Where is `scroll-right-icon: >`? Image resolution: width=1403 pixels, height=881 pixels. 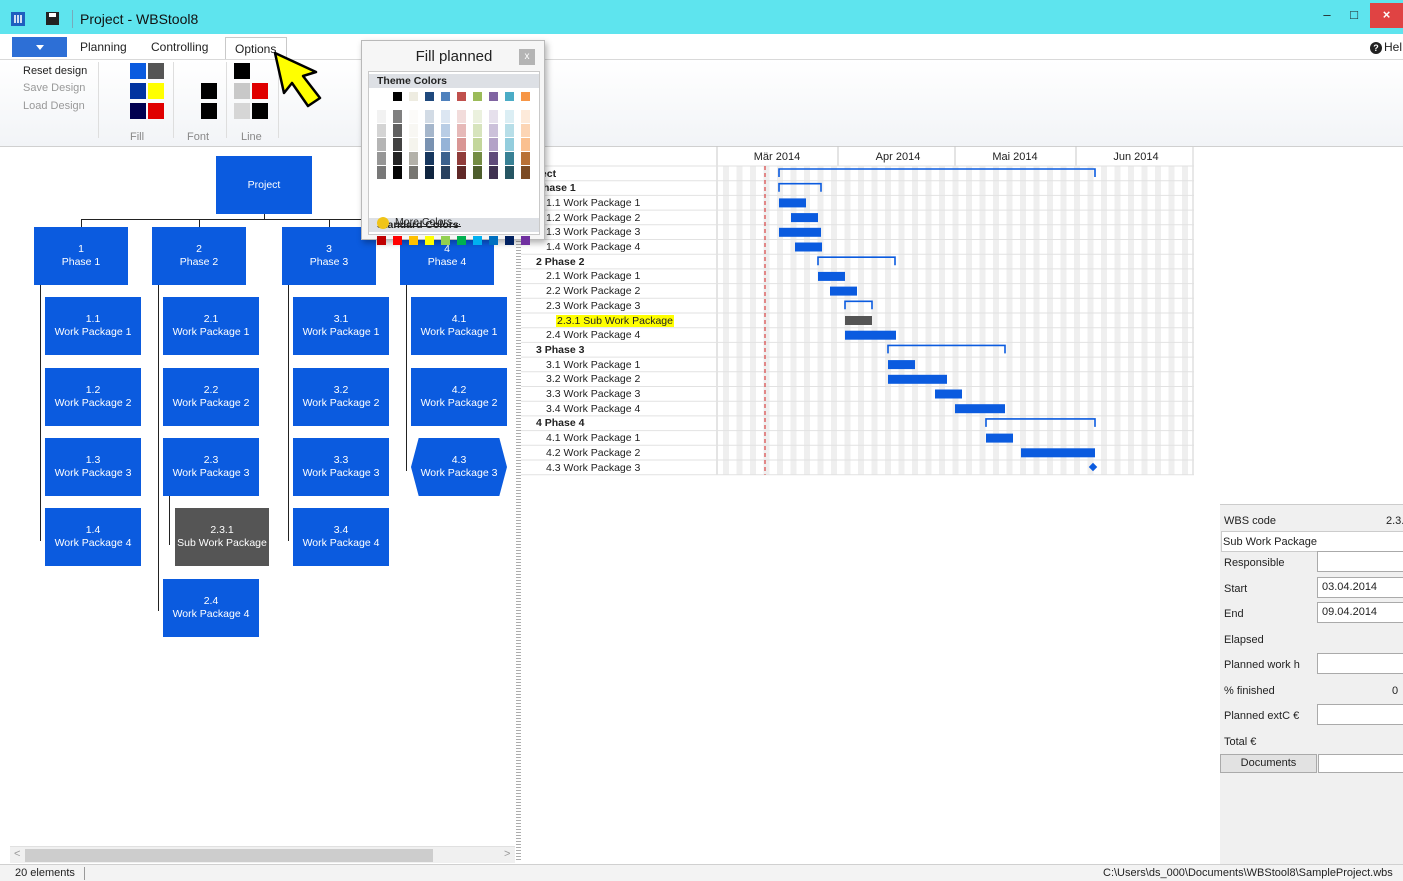
scroll-right-icon: > is located at coordinates (507, 854).